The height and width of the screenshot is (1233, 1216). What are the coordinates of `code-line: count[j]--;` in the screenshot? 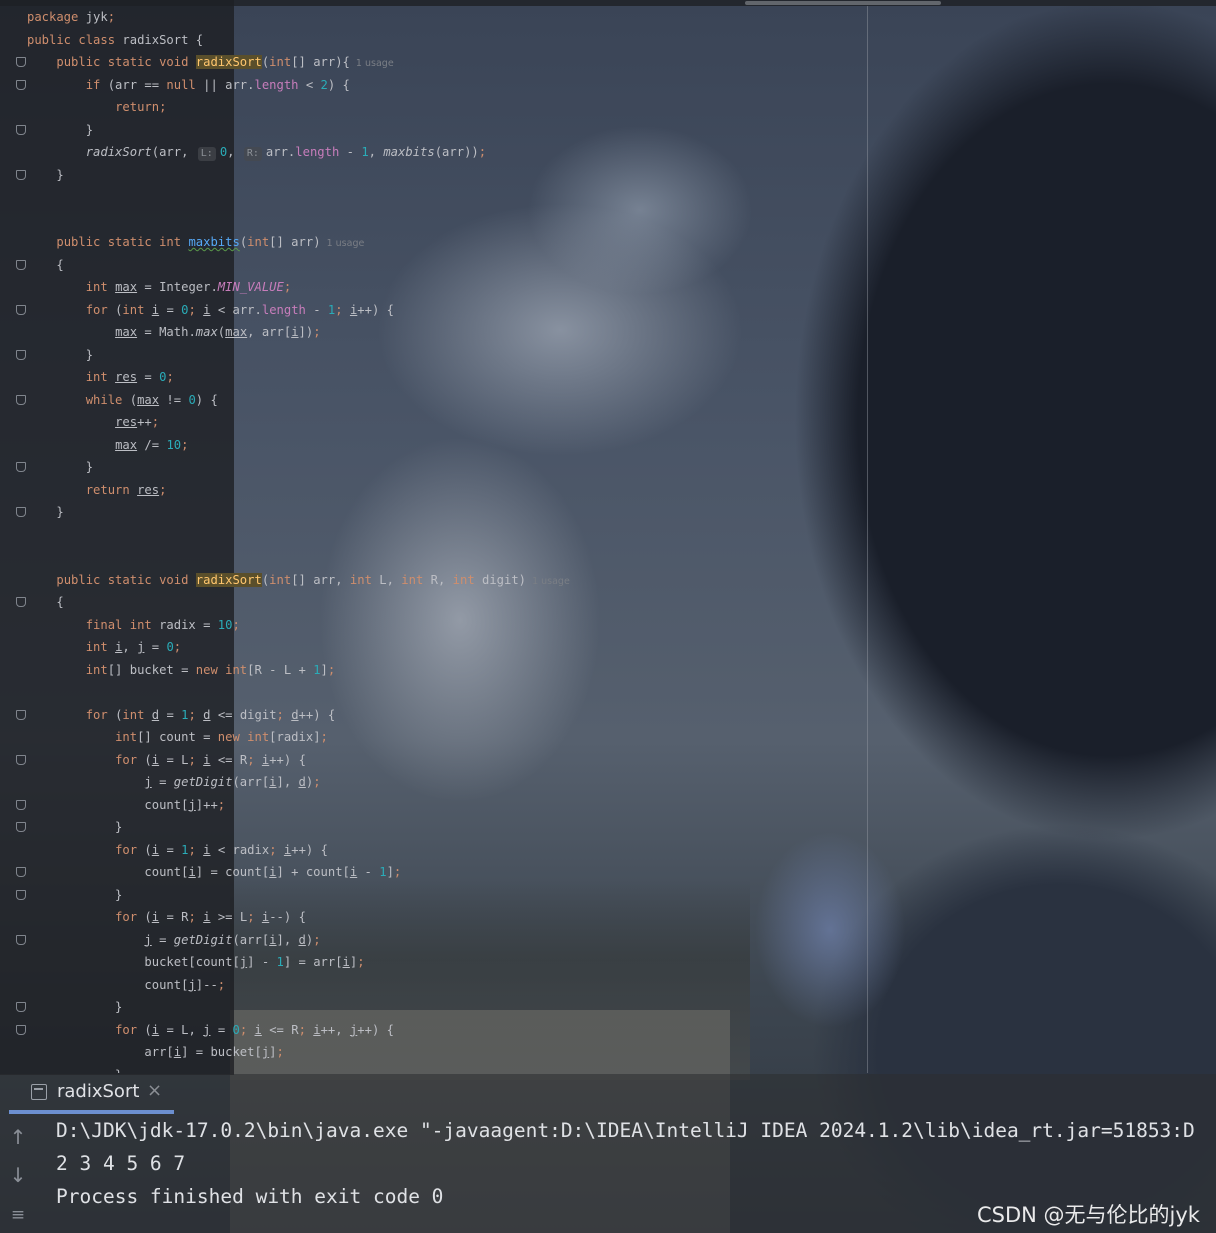 It's located at (126, 985).